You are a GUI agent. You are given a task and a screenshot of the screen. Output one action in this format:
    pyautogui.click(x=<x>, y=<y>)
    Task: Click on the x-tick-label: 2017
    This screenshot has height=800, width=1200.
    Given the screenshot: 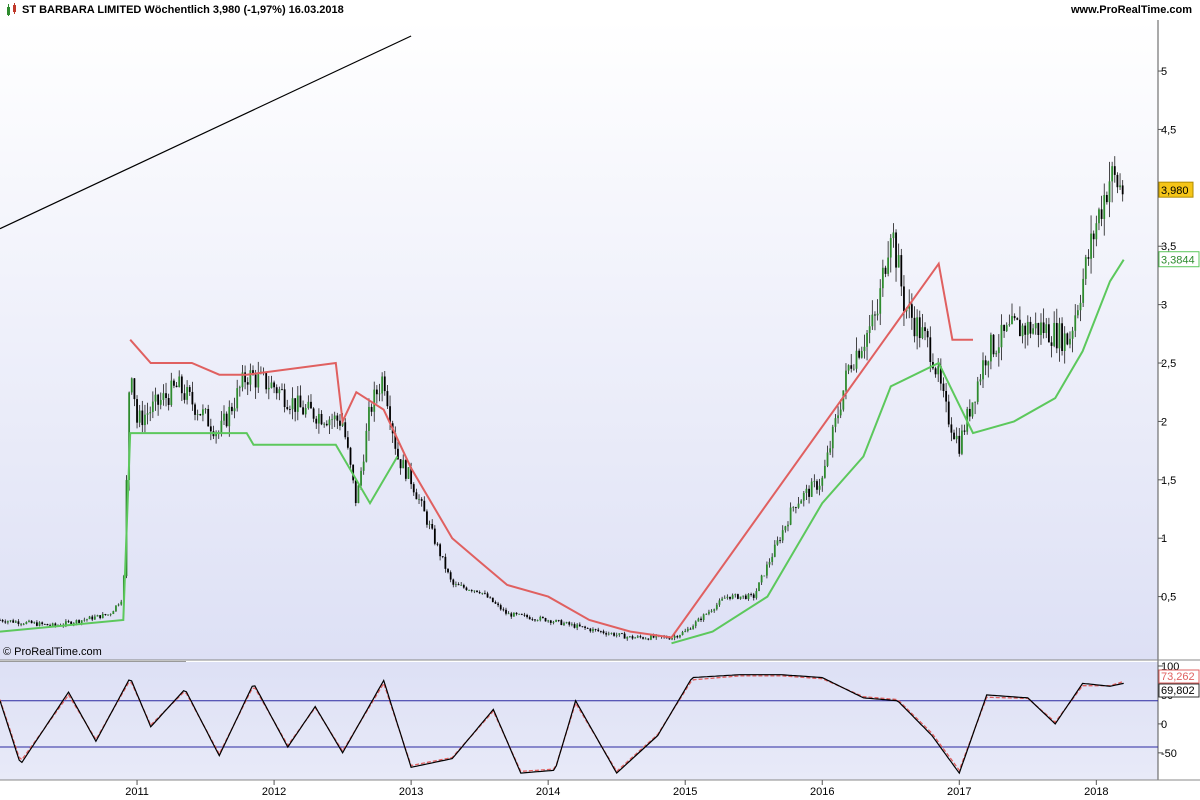 What is the action you would take?
    pyautogui.click(x=959, y=792)
    